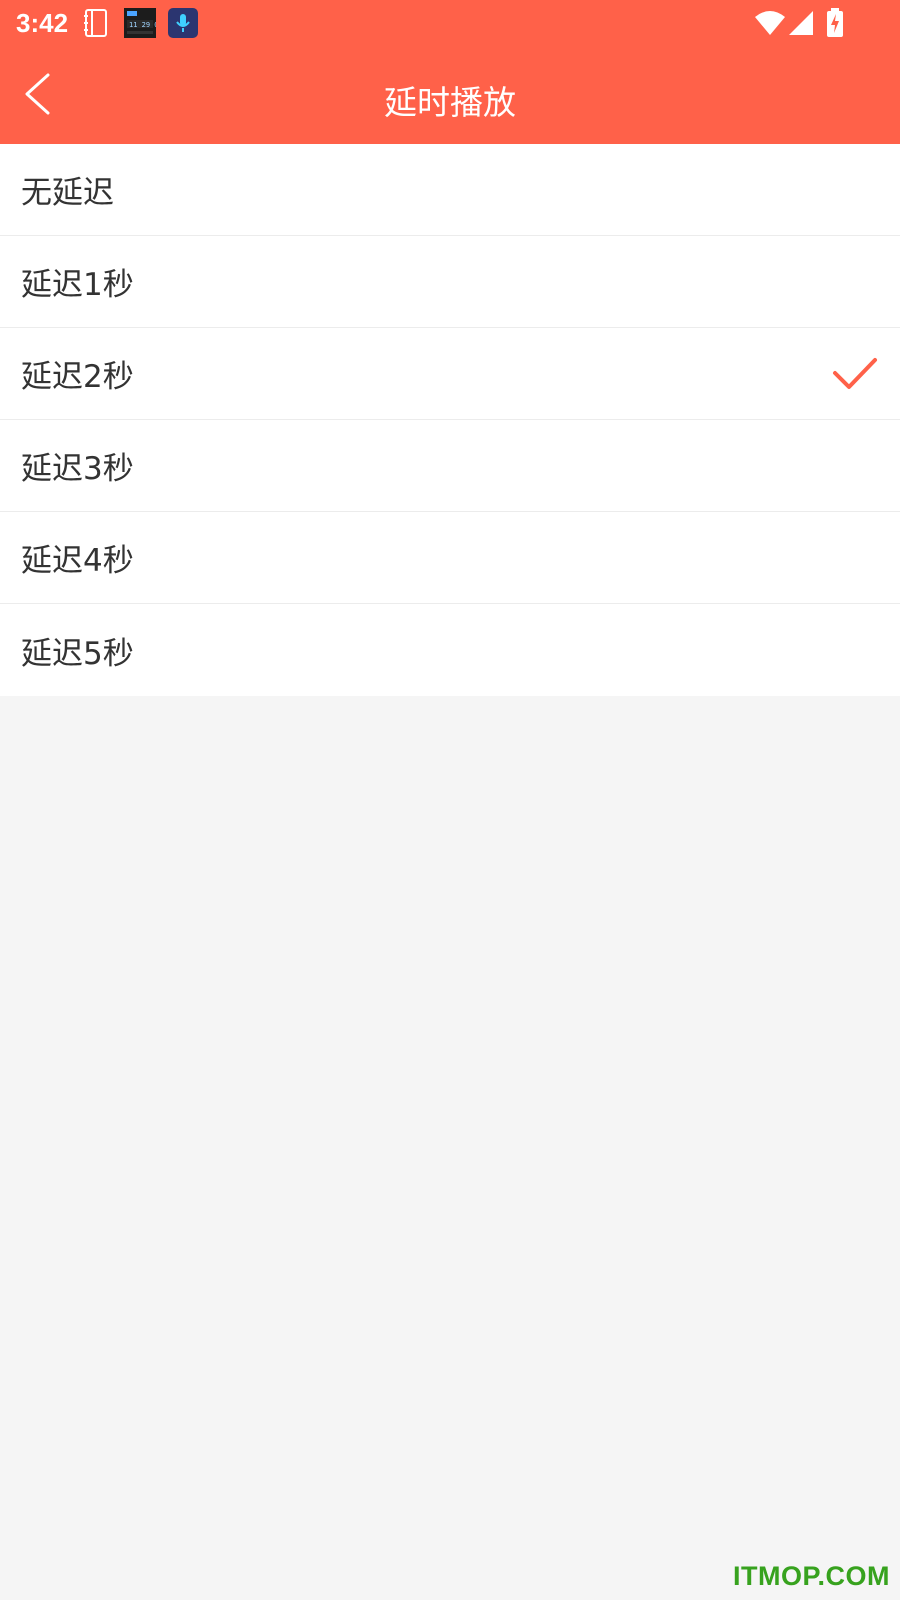  What do you see at coordinates (855, 376) in the screenshot?
I see `checkmark-icon` at bounding box center [855, 376].